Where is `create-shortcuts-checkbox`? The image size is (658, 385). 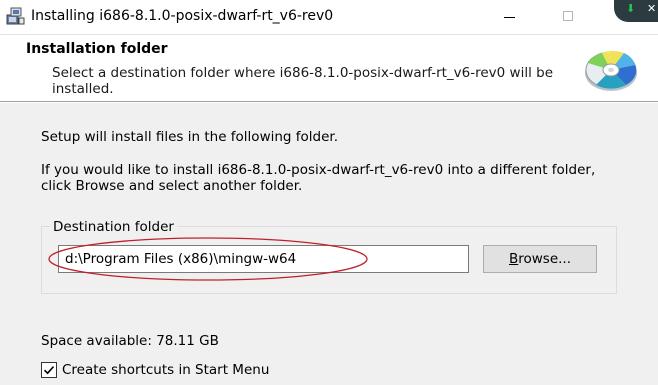
create-shortcuts-checkbox is located at coordinates (49, 370).